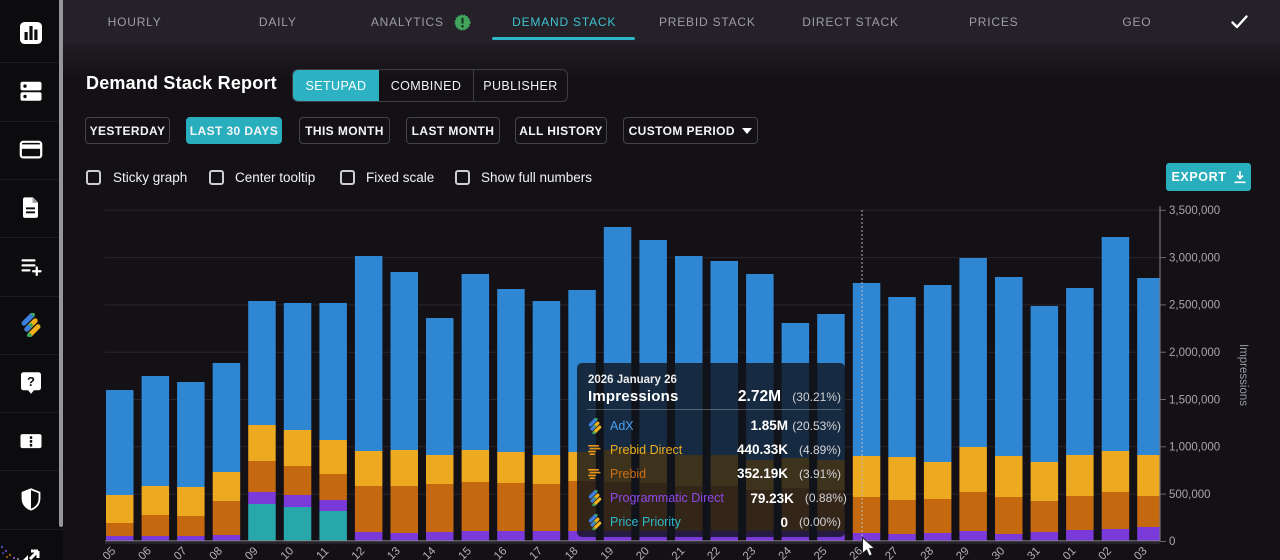 Image resolution: width=1280 pixels, height=560 pixels. What do you see at coordinates (679, 552) in the screenshot?
I see `svg-text: 21` at bounding box center [679, 552].